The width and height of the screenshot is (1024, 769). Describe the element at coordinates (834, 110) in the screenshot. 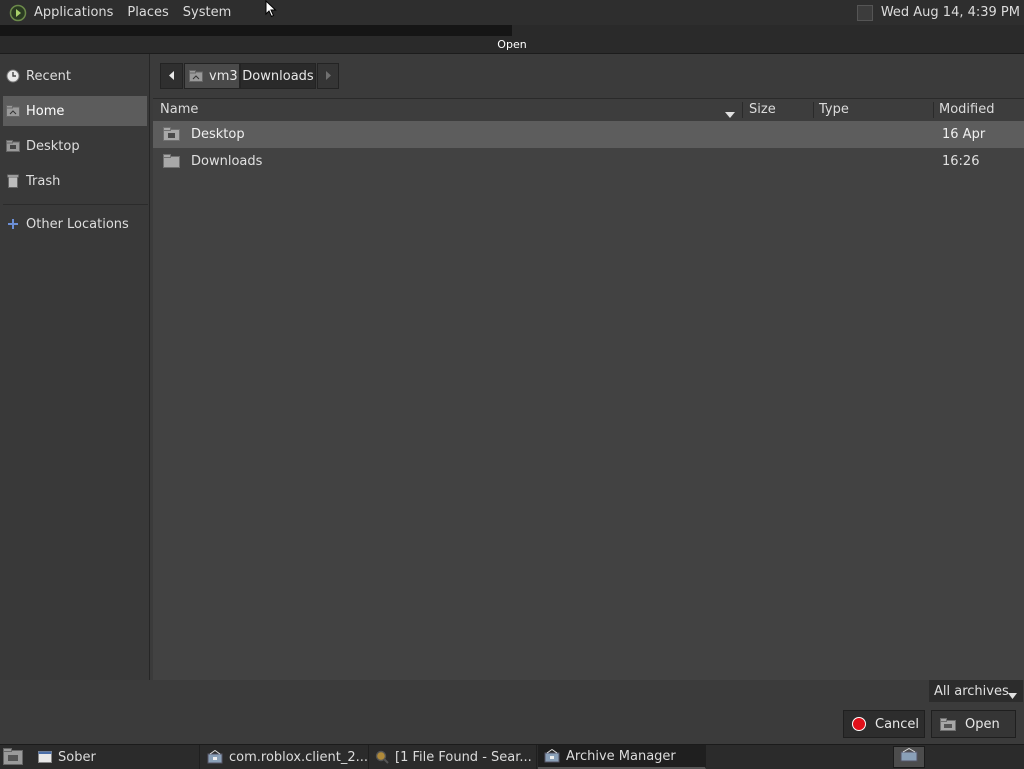

I see `column-type: Type` at that location.